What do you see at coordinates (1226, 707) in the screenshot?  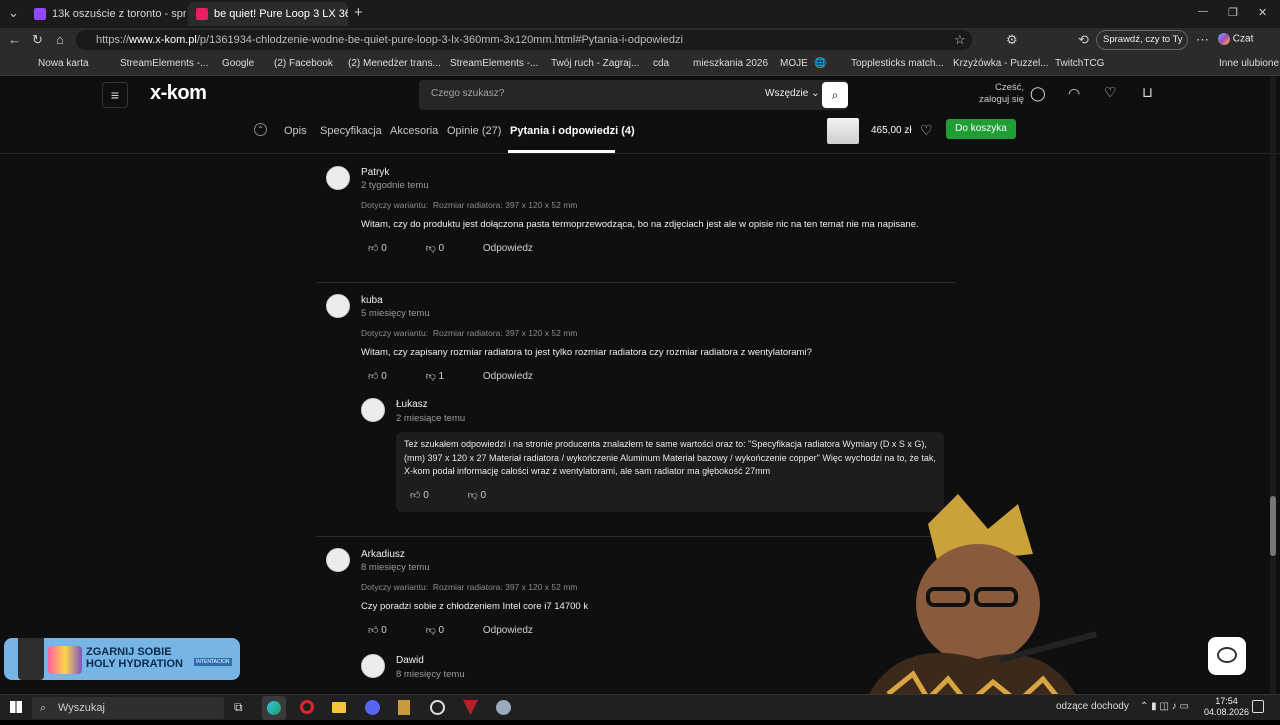 I see `clock: 17:54 04.08.2026` at bounding box center [1226, 707].